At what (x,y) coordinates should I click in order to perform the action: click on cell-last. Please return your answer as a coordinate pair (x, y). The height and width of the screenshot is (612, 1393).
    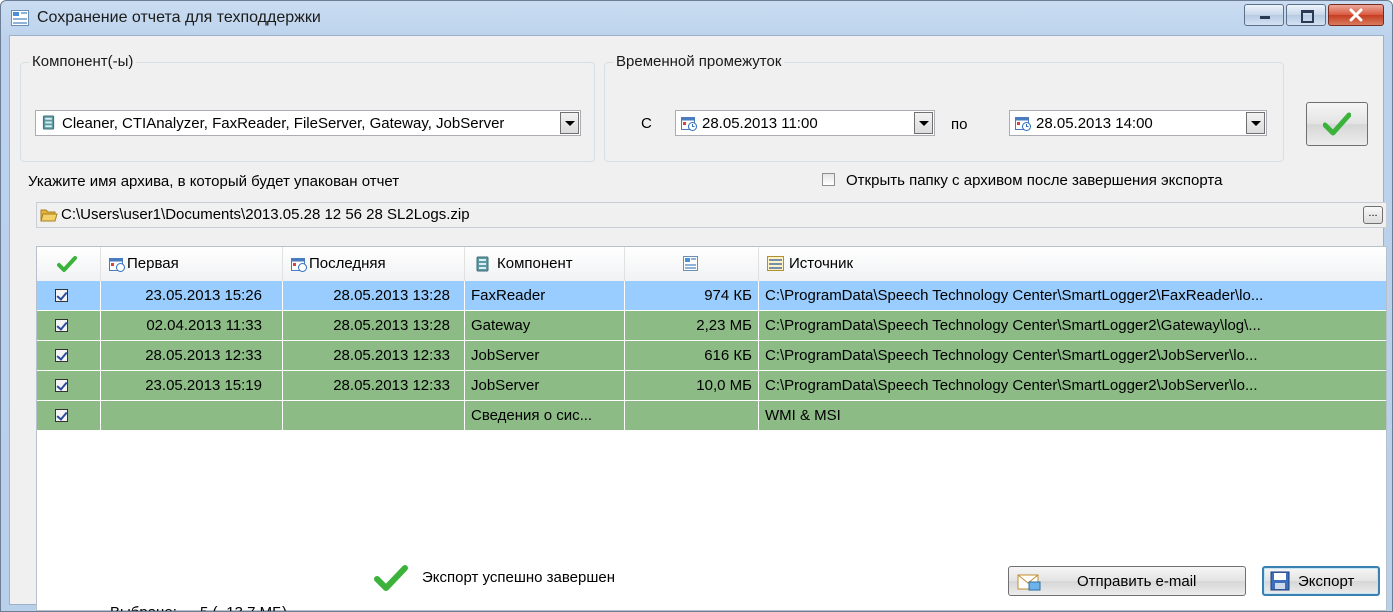
    Looking at the image, I should click on (374, 416).